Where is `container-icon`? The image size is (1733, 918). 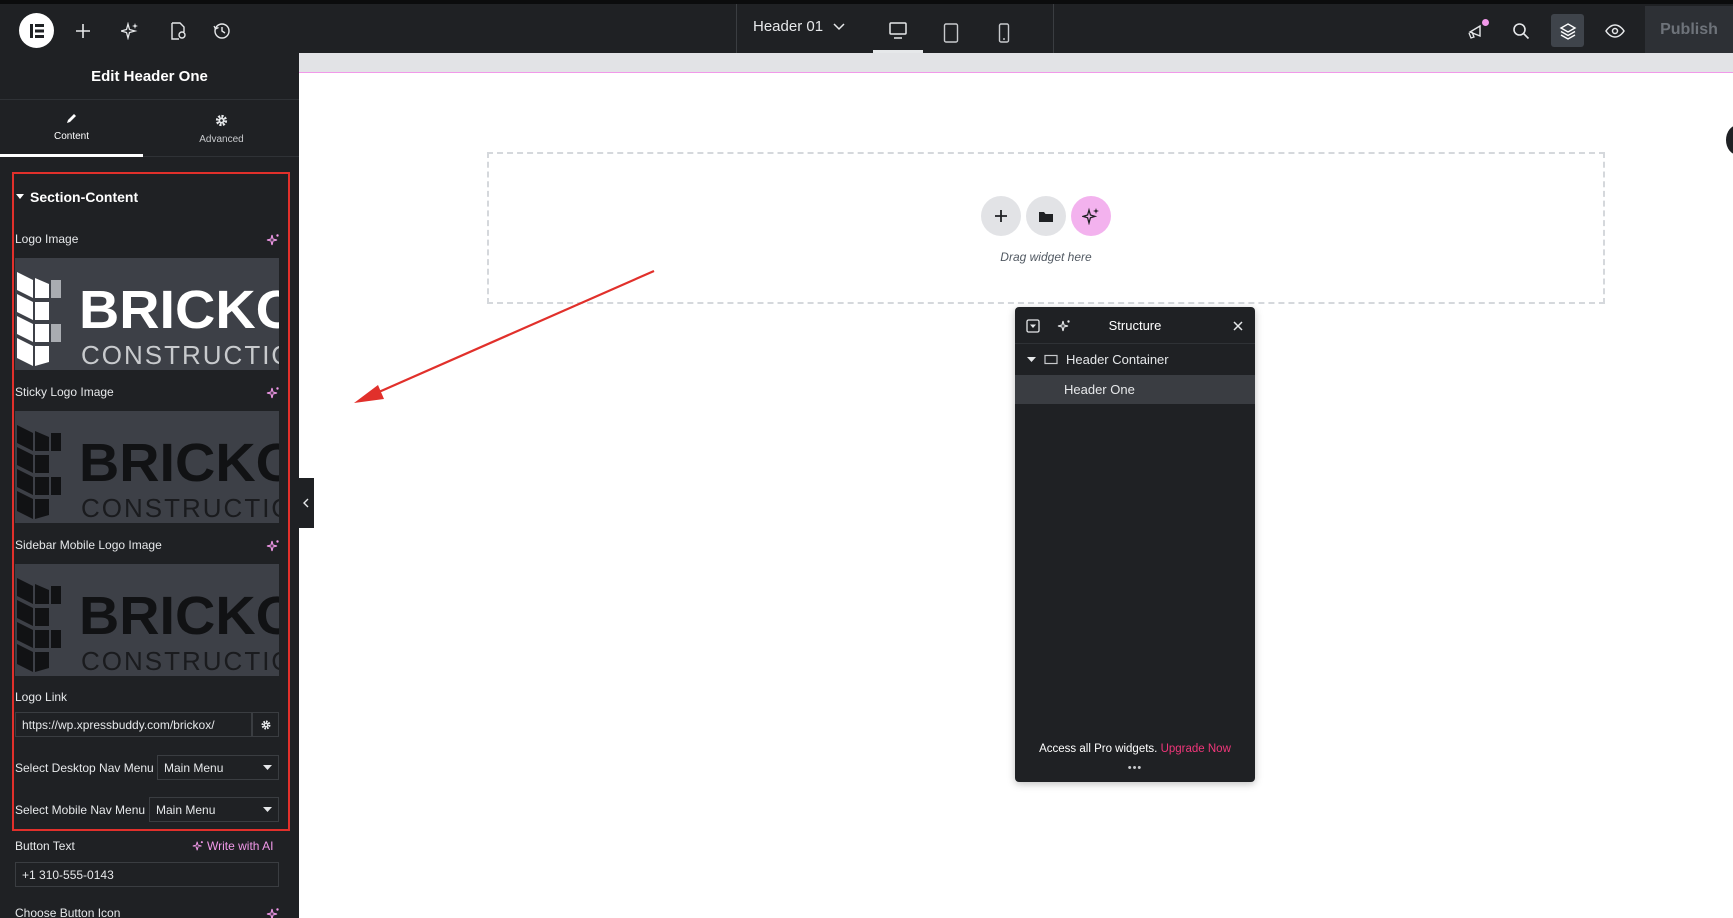
container-icon is located at coordinates (1051, 359).